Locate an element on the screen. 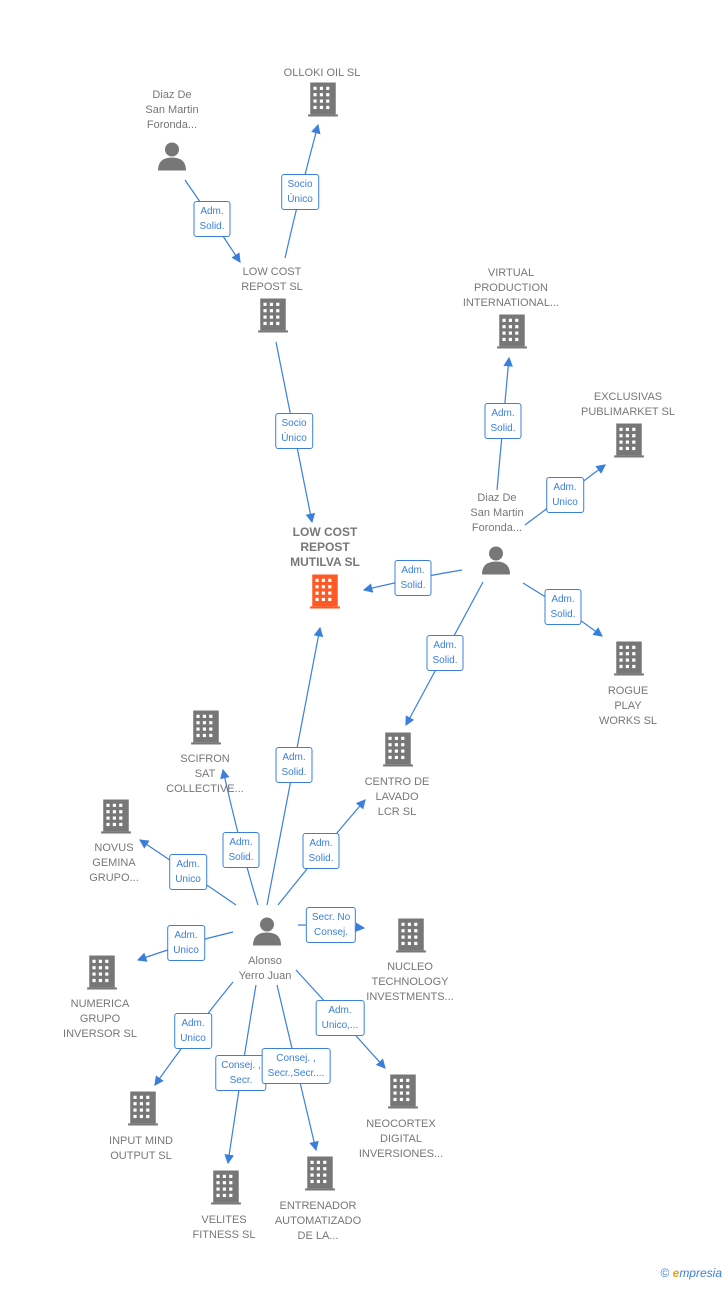 This screenshot has width=728, height=1290. node-label-line: PLAY is located at coordinates (628, 706).